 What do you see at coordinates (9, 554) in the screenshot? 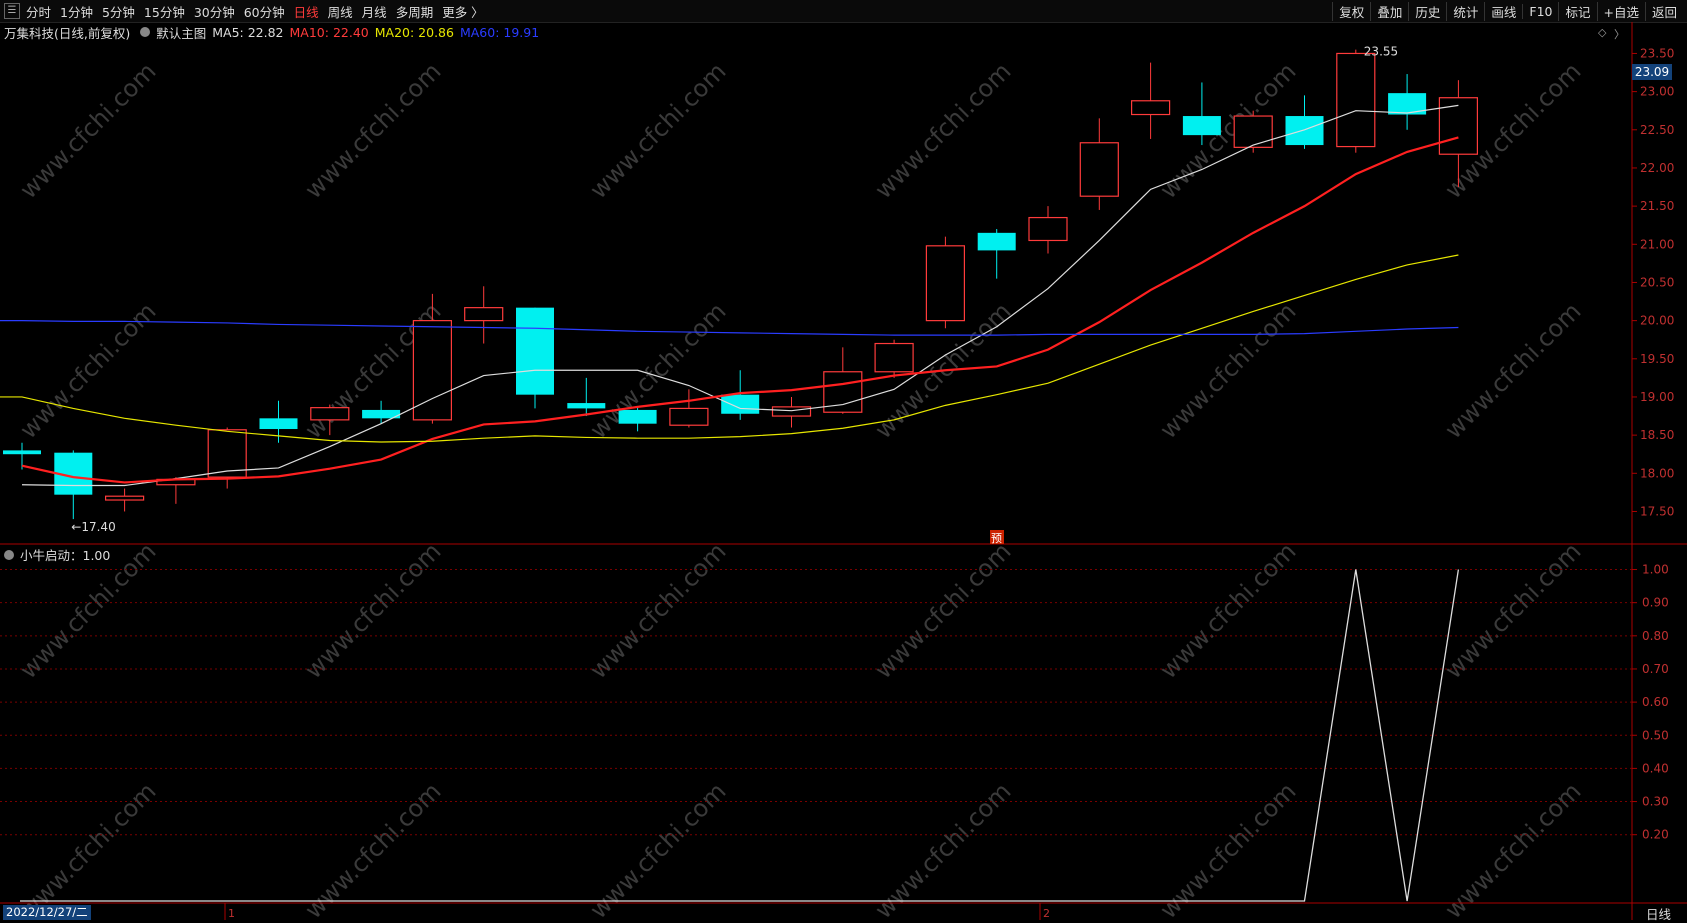
I see `indicator-toggle-icon` at bounding box center [9, 554].